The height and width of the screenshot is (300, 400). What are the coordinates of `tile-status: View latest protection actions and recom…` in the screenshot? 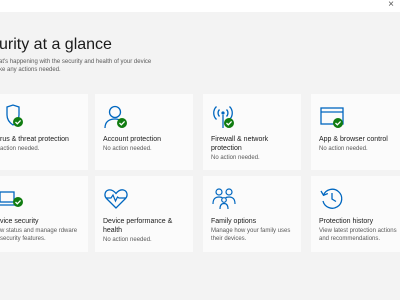 It's located at (358, 235).